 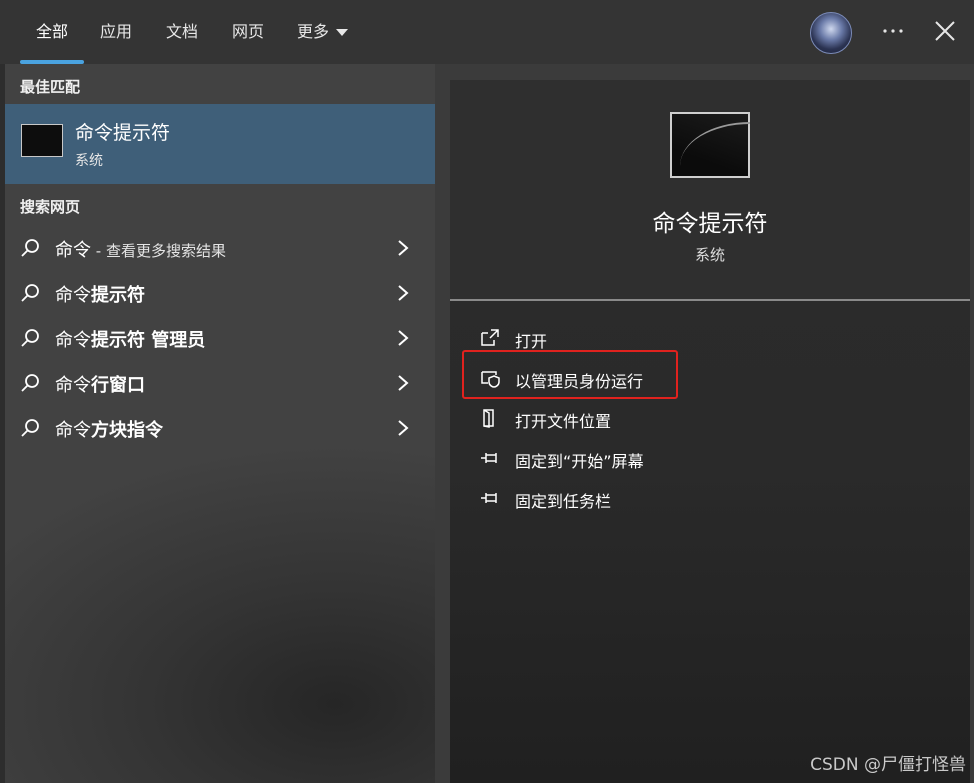 I want to click on suggestion-text: 提示符, so click(x=118, y=295).